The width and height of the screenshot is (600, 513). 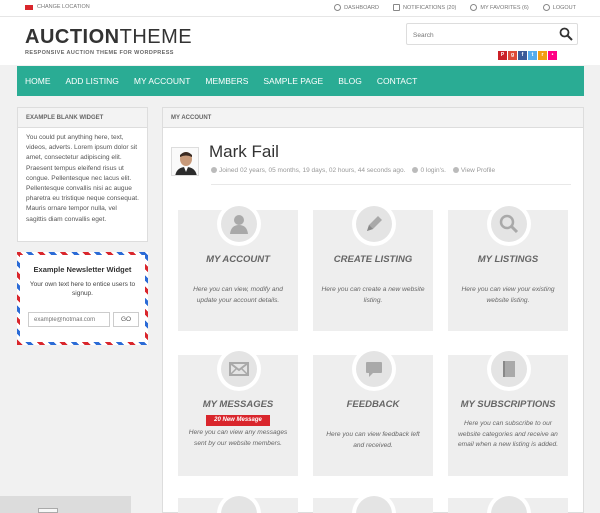 What do you see at coordinates (373, 259) in the screenshot?
I see `tile-title: CREATE LISTING` at bounding box center [373, 259].